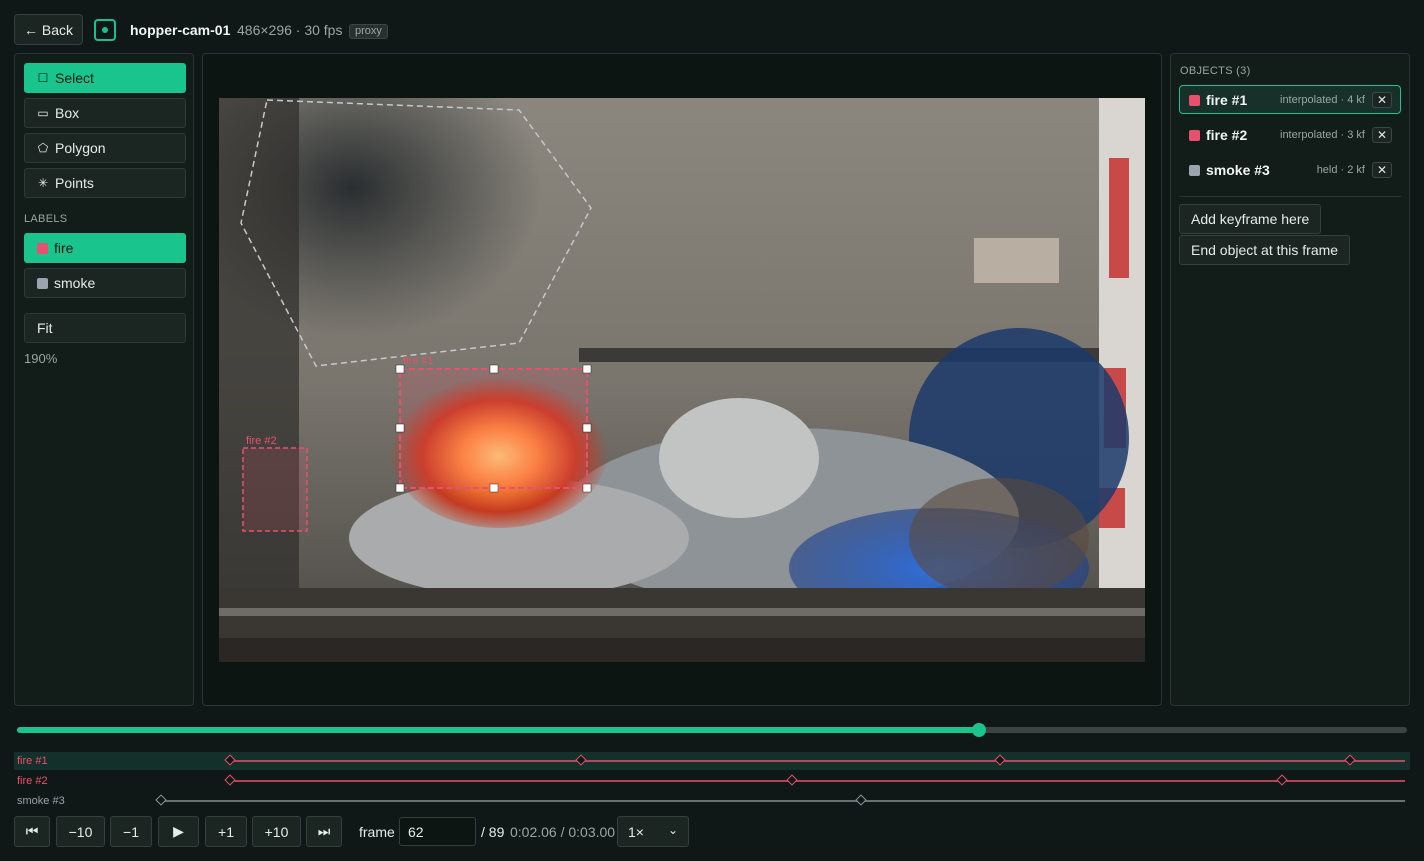 The height and width of the screenshot is (861, 1424). I want to click on object-status: interpolated · 4 kf, so click(1322, 100).